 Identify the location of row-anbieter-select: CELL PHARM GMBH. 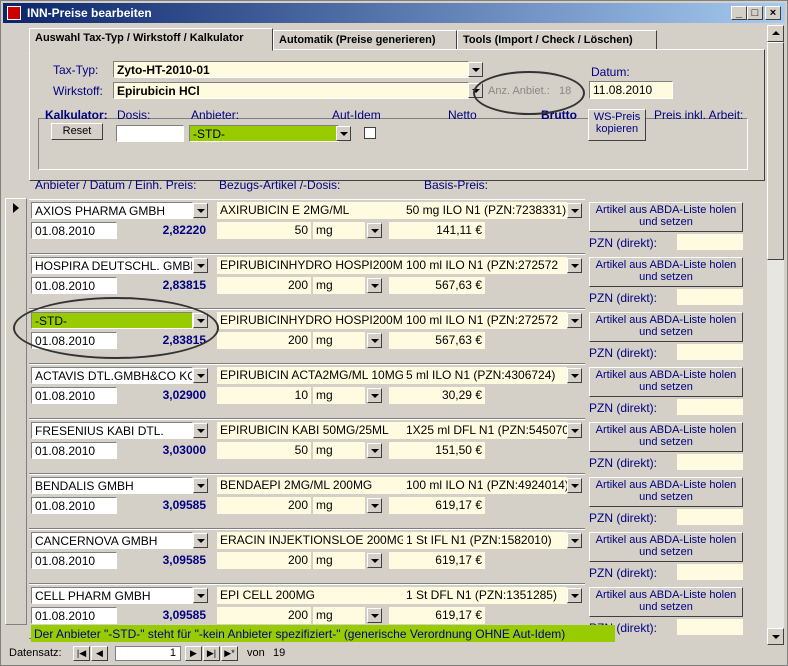
(112, 595).